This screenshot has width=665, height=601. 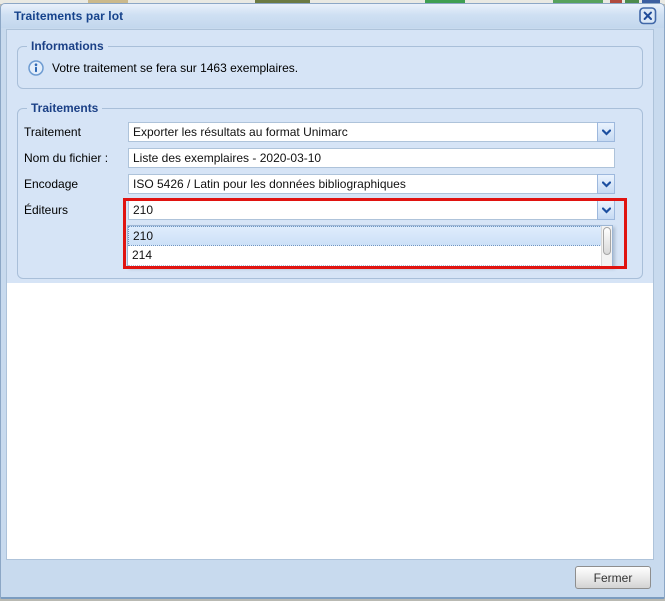 I want to click on fermer-button: Fermer, so click(x=613, y=577).